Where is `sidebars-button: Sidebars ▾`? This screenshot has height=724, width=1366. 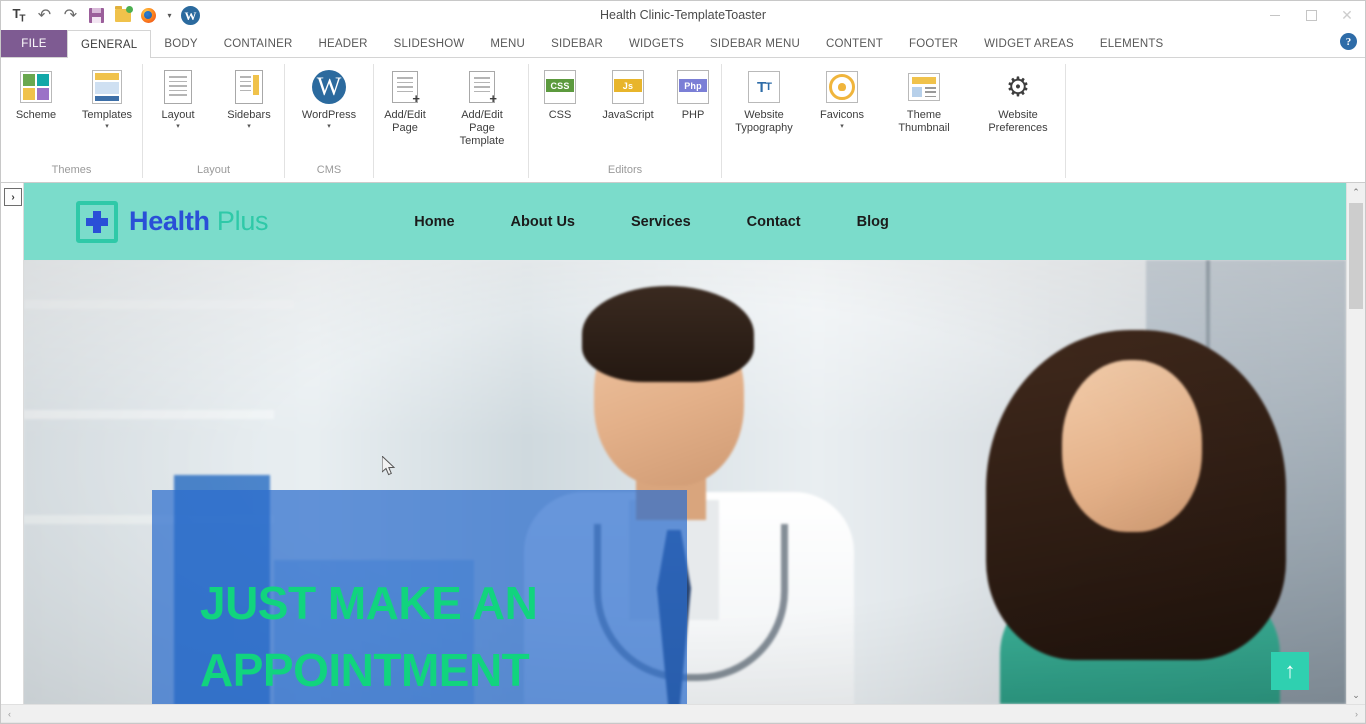
sidebars-button: Sidebars ▾ is located at coordinates (249, 97).